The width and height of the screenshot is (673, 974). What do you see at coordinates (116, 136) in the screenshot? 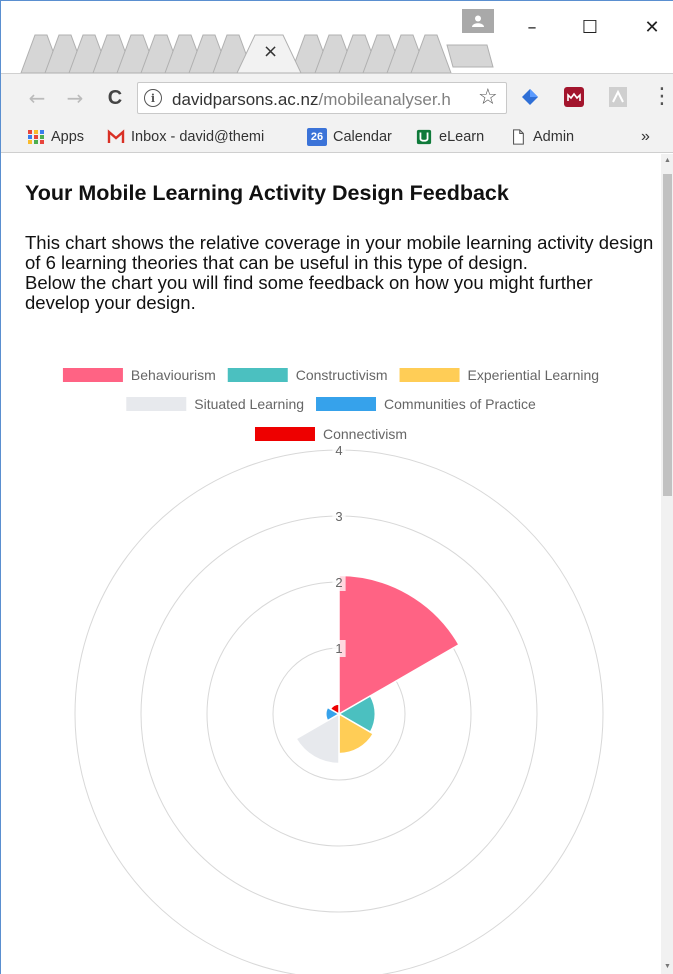
I see `gmail-icon` at bounding box center [116, 136].